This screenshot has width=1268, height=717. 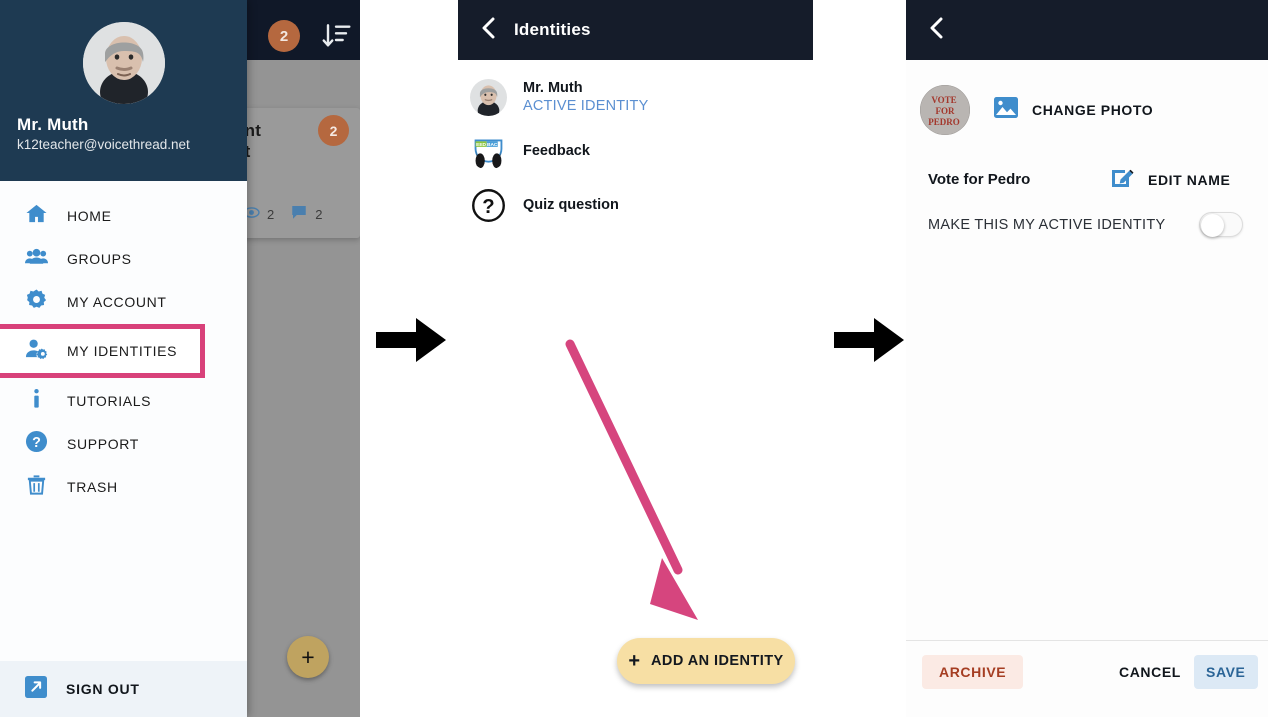 I want to click on image-icon, so click(x=1006, y=110).